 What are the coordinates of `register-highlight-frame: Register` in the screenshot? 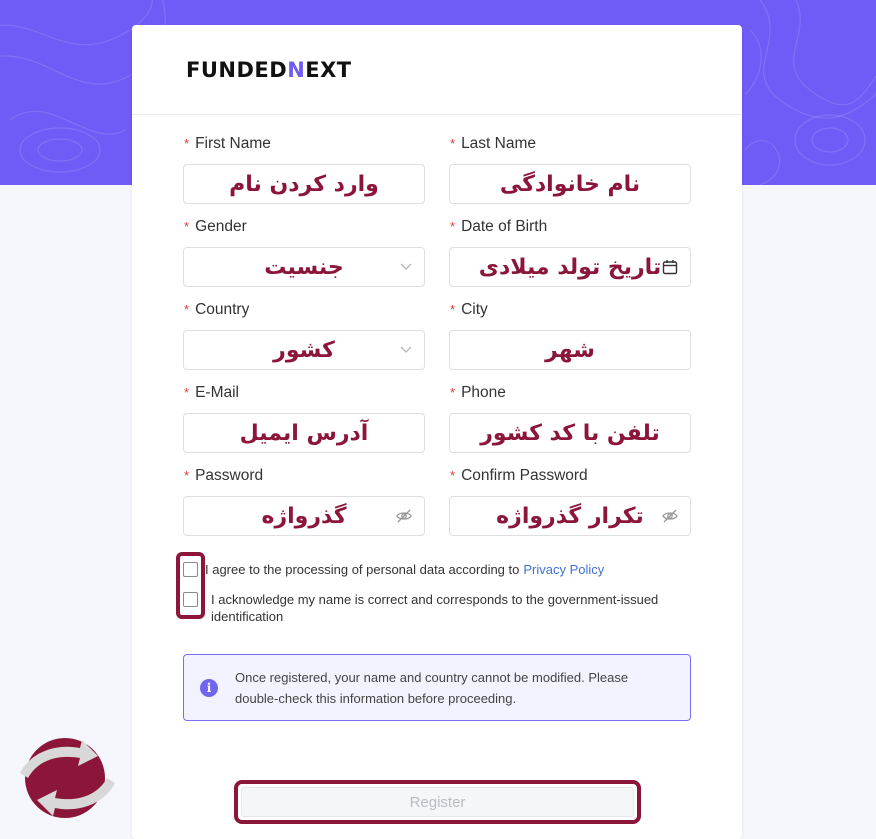 It's located at (437, 802).